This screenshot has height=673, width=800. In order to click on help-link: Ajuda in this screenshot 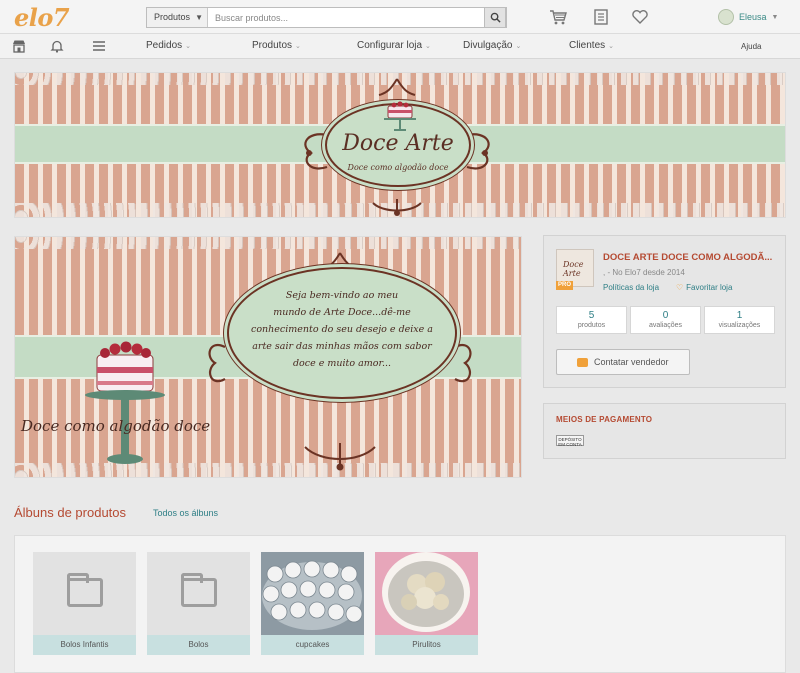, I will do `click(751, 46)`.